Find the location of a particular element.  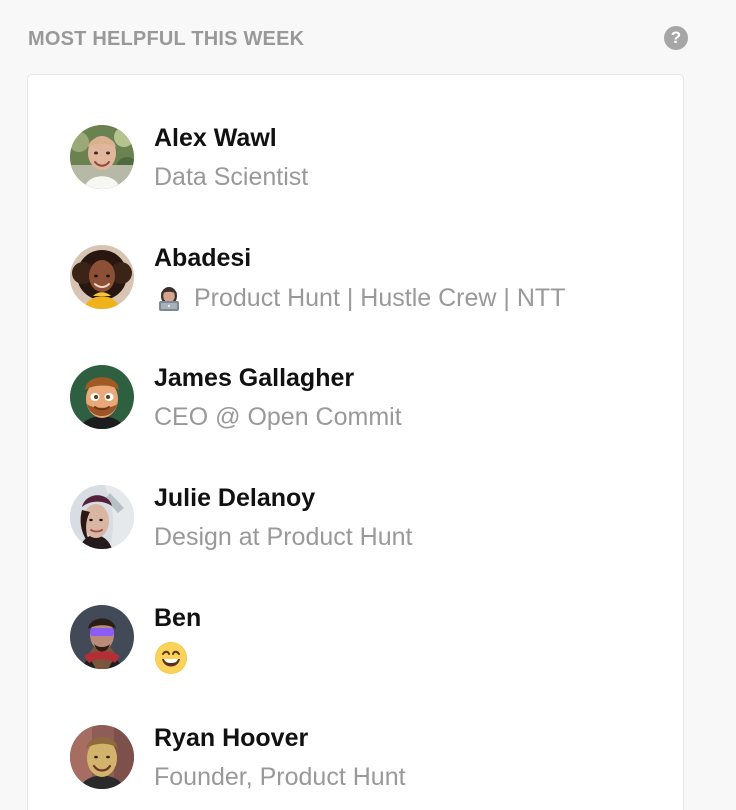

user-headline-abadesi: Product Hunt | Hustle Crew | NTT is located at coordinates (359, 298).